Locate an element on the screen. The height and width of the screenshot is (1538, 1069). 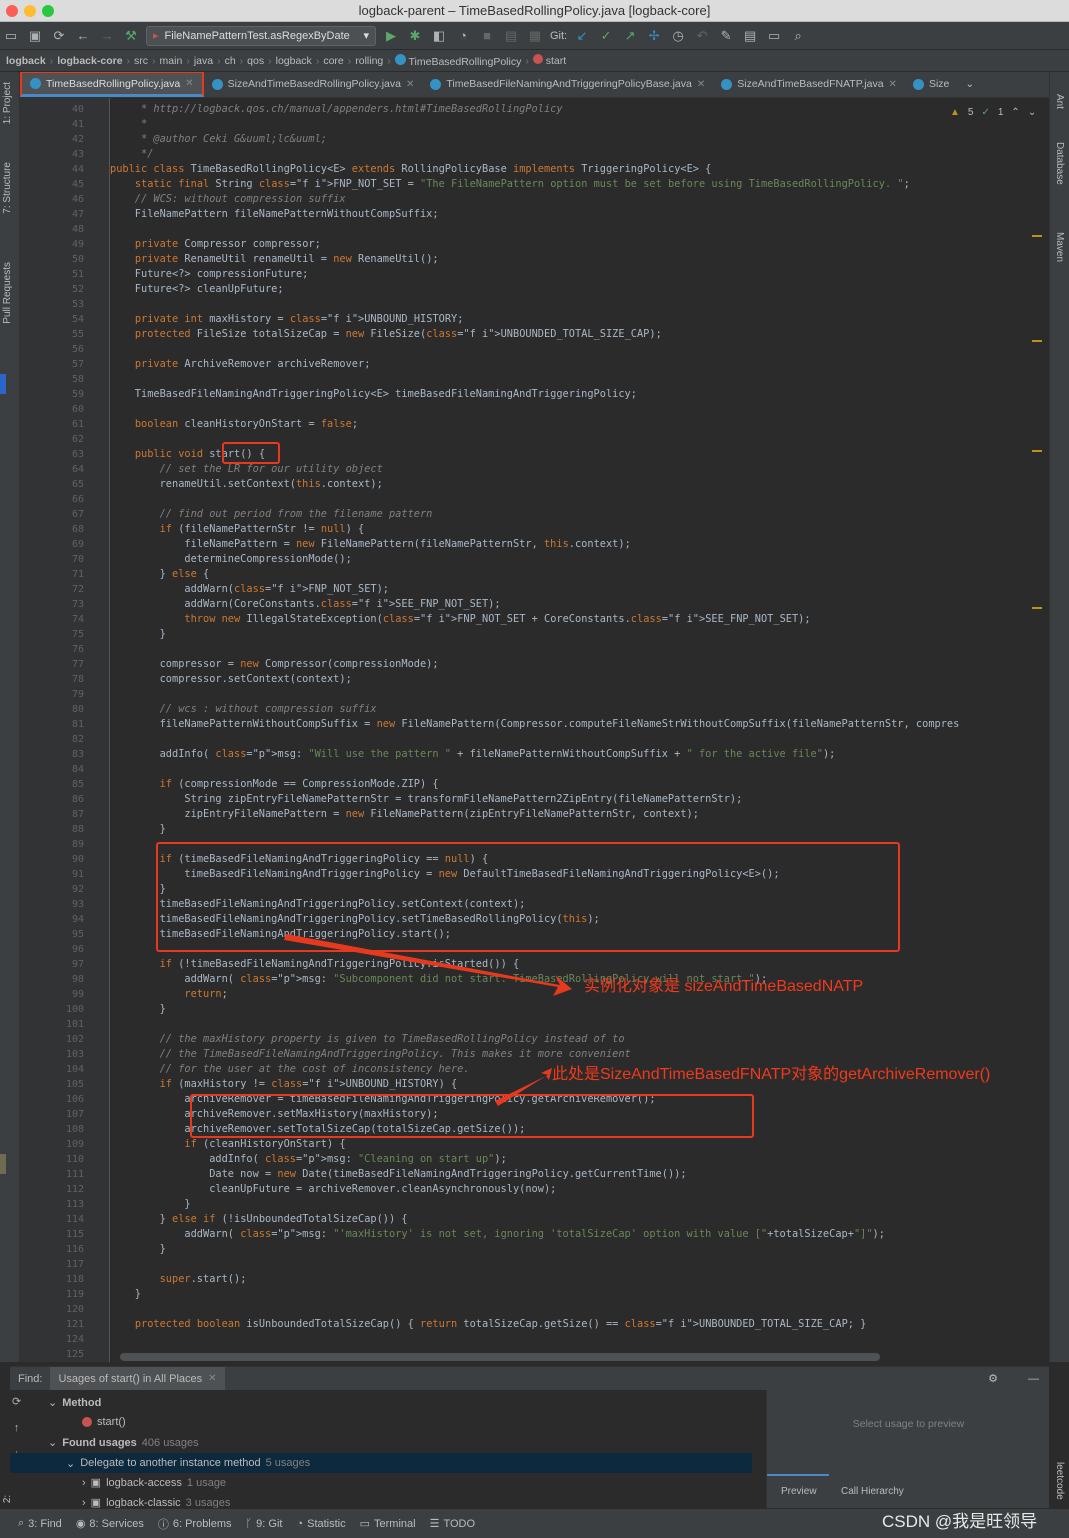
crumb-logback-core: logback-core is located at coordinates (89, 61).